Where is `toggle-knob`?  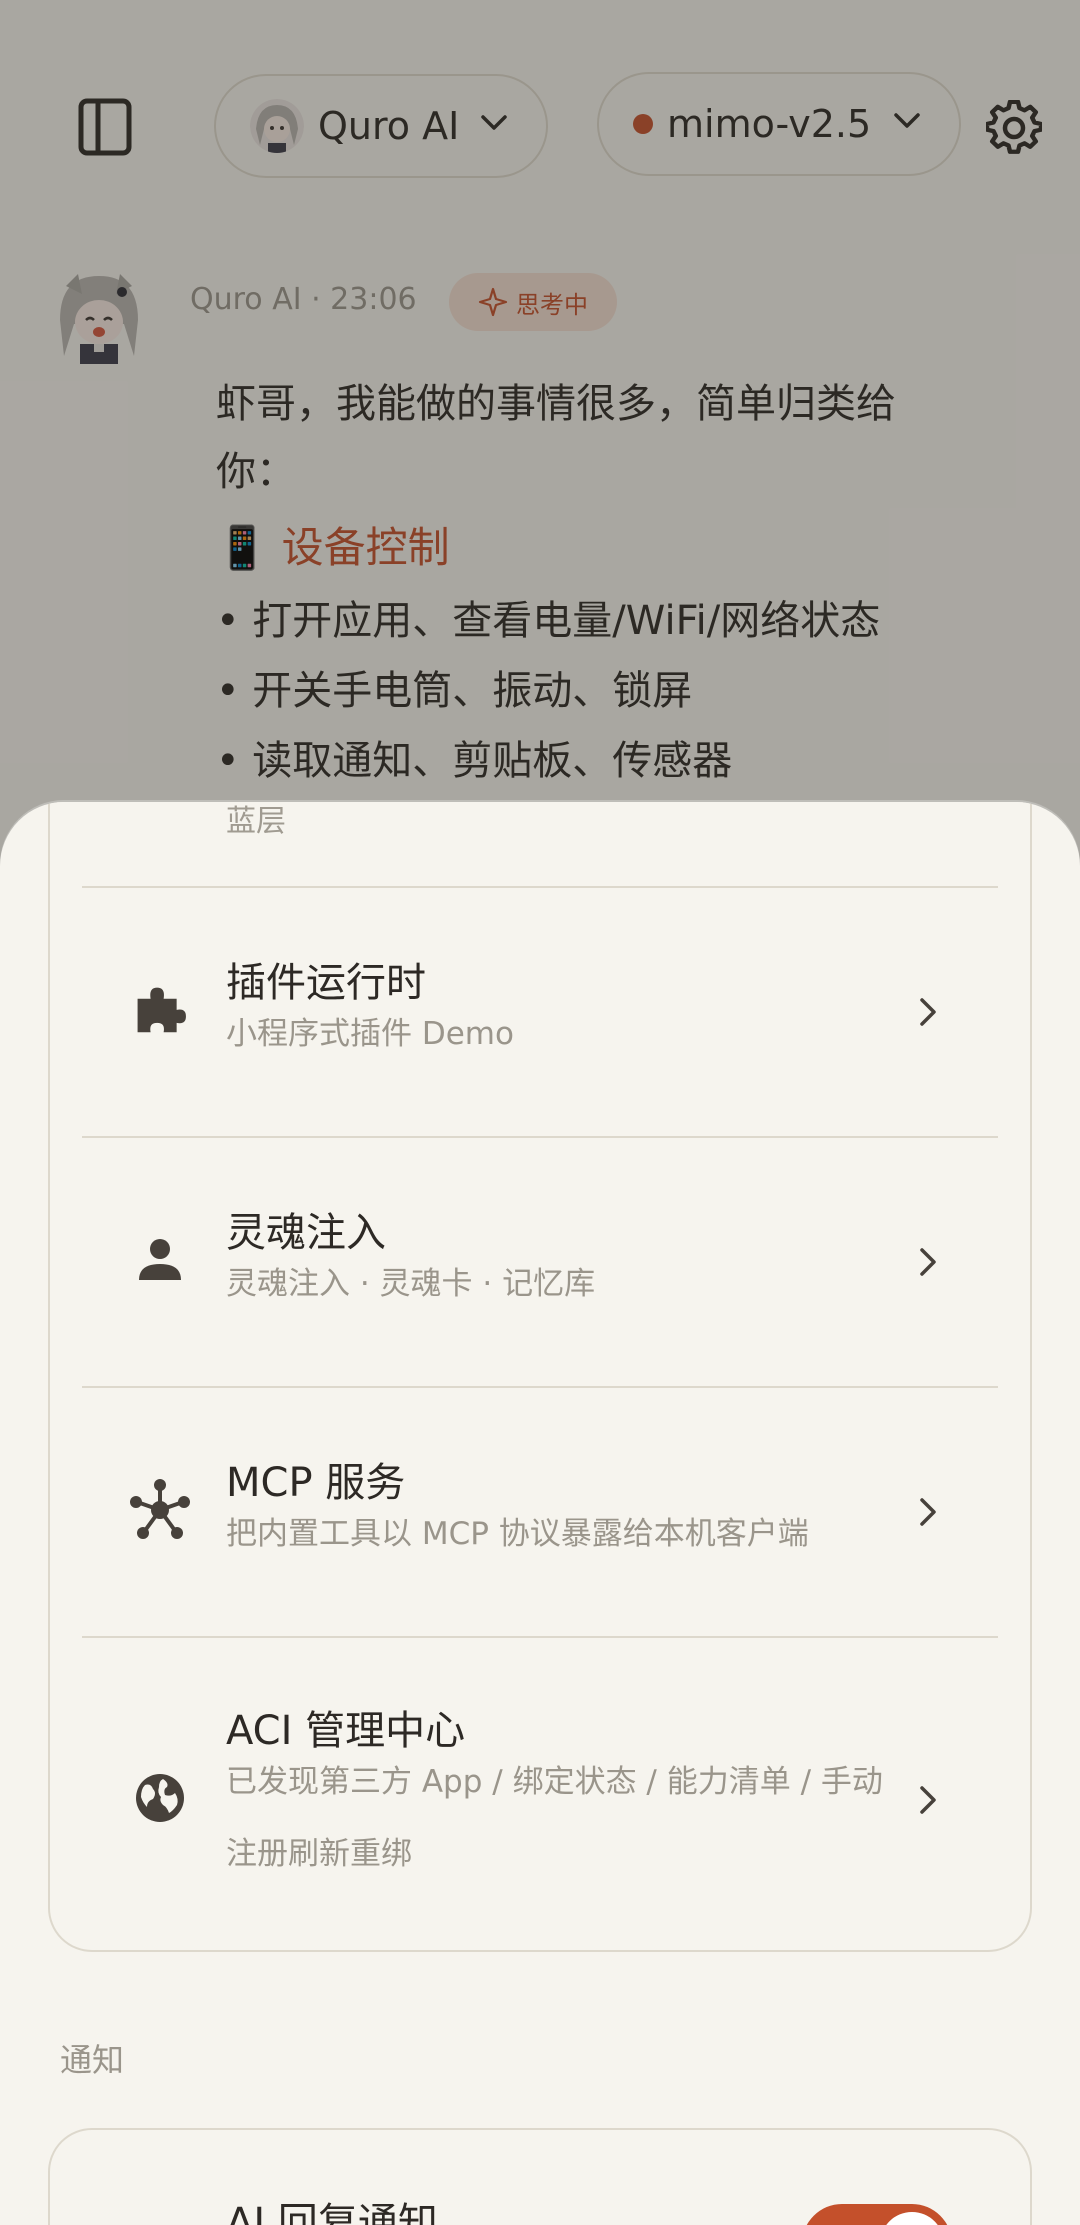
toggle-knob is located at coordinates (912, 2218).